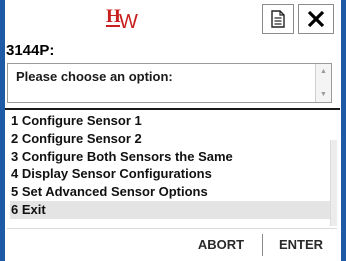  I want to click on close-icon, so click(316, 19).